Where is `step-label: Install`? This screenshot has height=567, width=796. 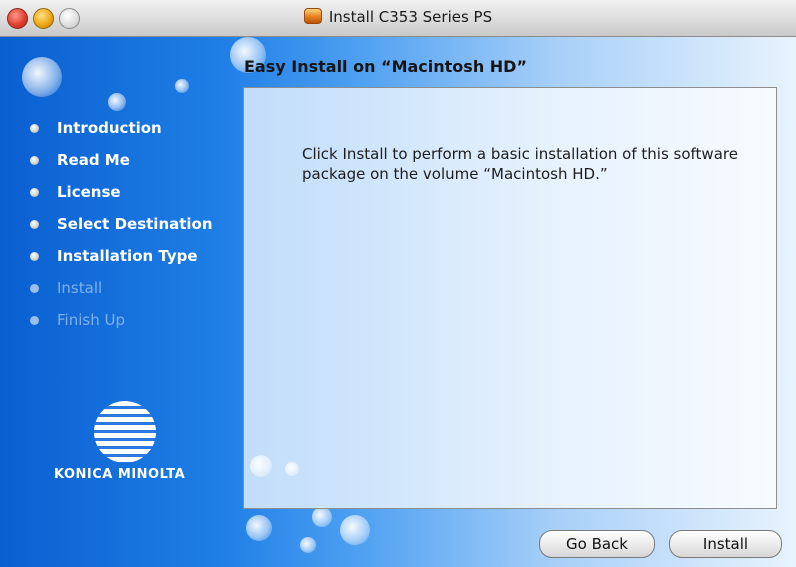
step-label: Install is located at coordinates (80, 288).